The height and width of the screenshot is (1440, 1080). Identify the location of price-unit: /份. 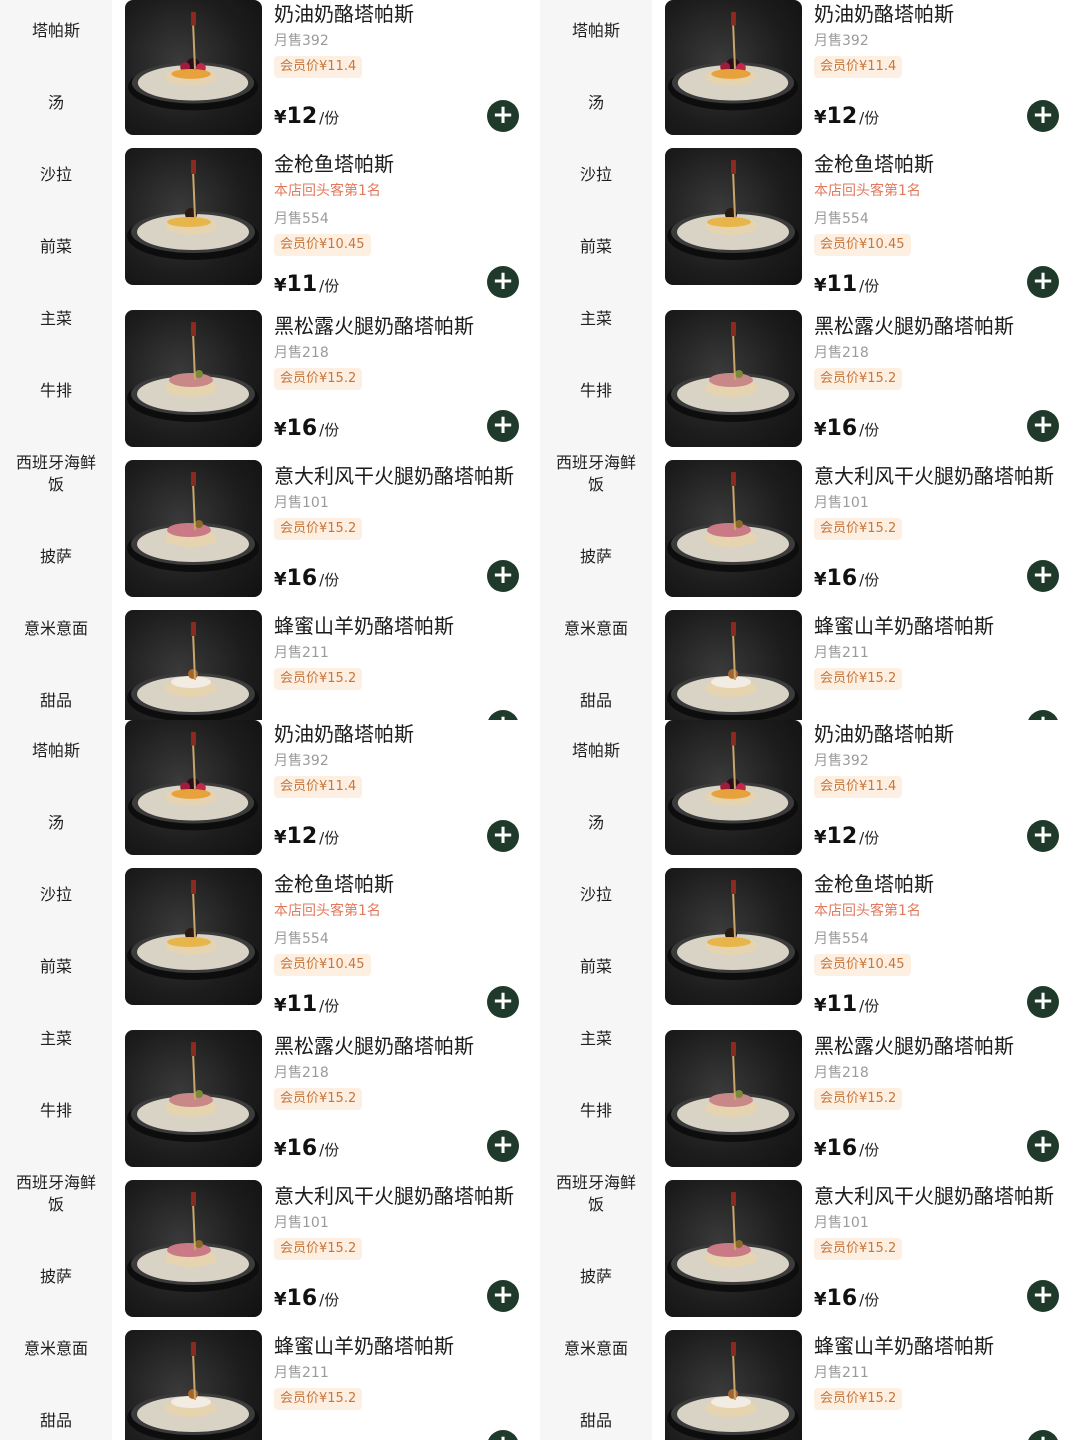
(329, 580).